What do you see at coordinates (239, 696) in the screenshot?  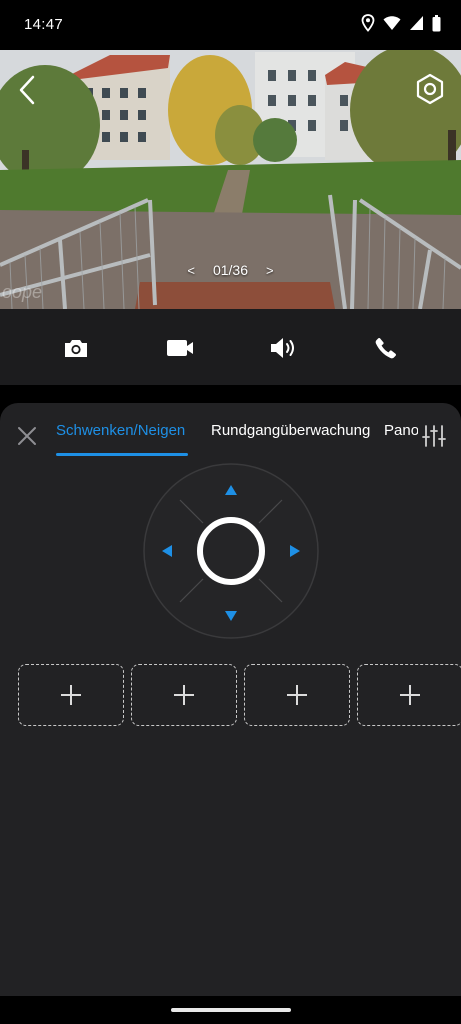 I see `preset-slots` at bounding box center [239, 696].